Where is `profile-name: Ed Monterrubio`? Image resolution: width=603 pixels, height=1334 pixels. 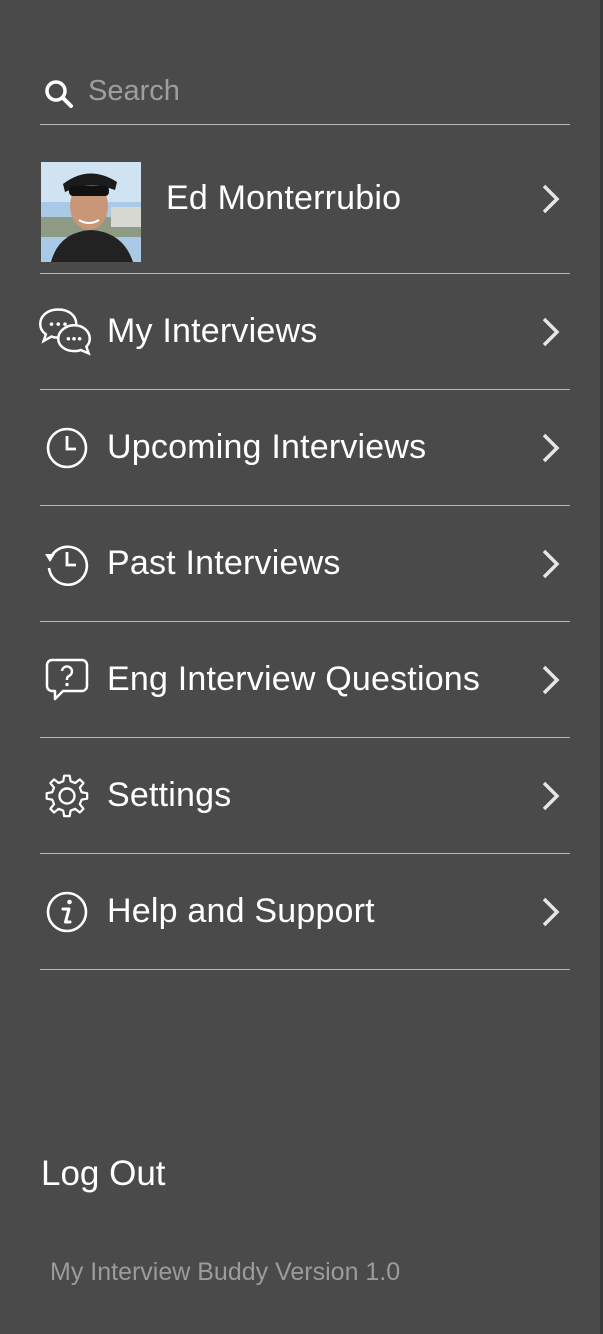
profile-name: Ed Monterrubio is located at coordinates (284, 198).